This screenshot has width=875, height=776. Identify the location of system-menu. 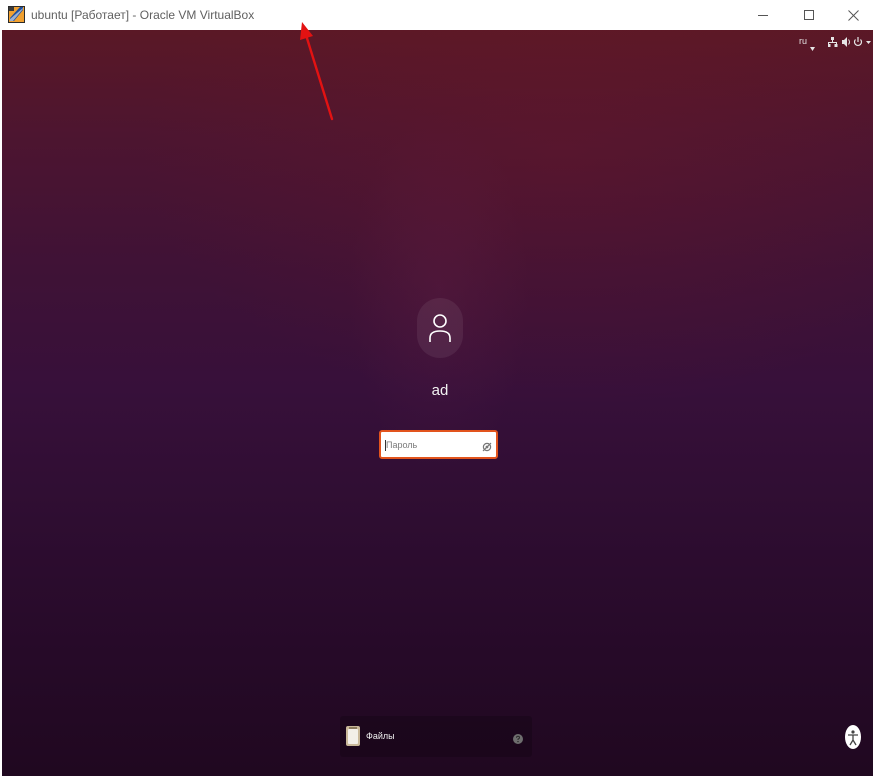
(849, 41).